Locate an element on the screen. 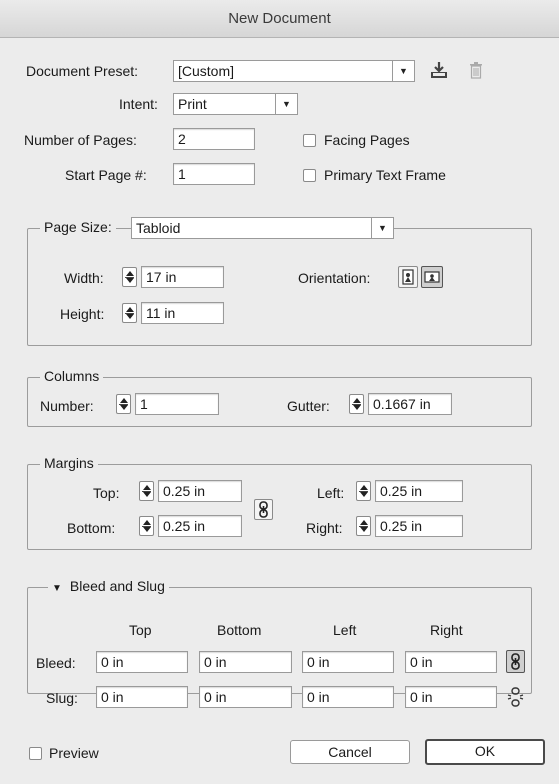 The image size is (559, 784). columns-group is located at coordinates (279, 402).